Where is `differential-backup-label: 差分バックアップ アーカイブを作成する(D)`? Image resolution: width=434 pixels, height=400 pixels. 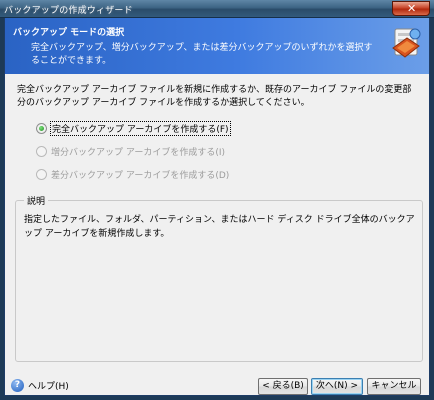
differential-backup-label: 差分バックアップ アーカイブを作成する(D) is located at coordinates (140, 174).